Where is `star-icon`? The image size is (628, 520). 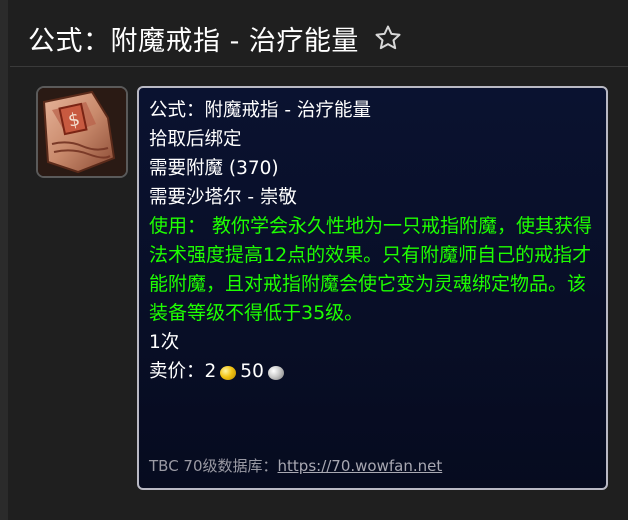 star-icon is located at coordinates (388, 38).